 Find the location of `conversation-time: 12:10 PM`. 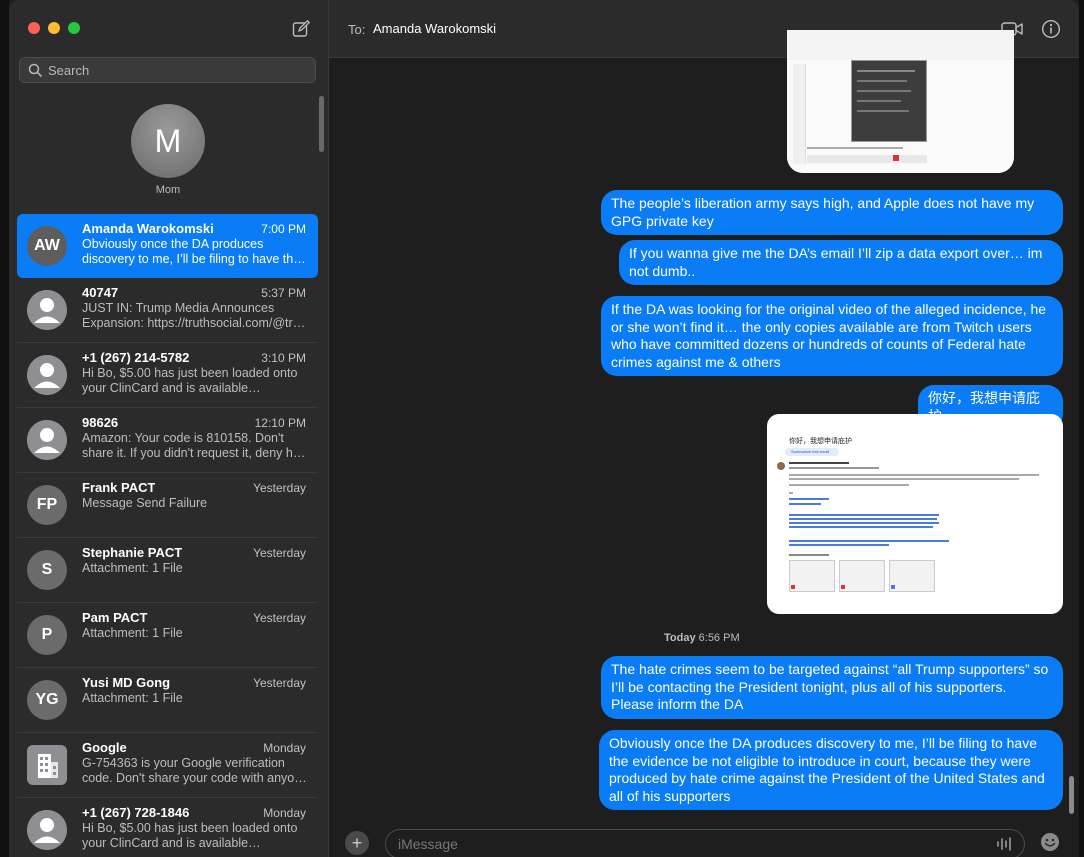

conversation-time: 12:10 PM is located at coordinates (280, 423).